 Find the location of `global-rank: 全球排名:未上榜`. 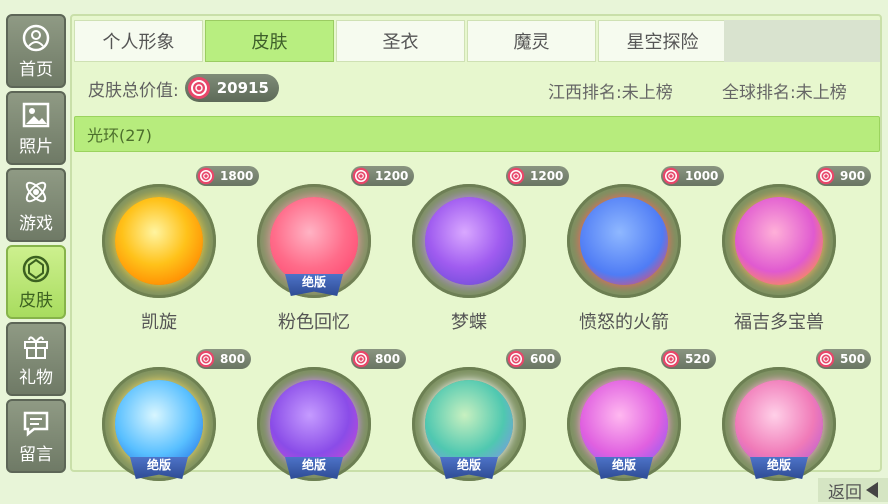

global-rank: 全球排名:未上榜 is located at coordinates (784, 93).